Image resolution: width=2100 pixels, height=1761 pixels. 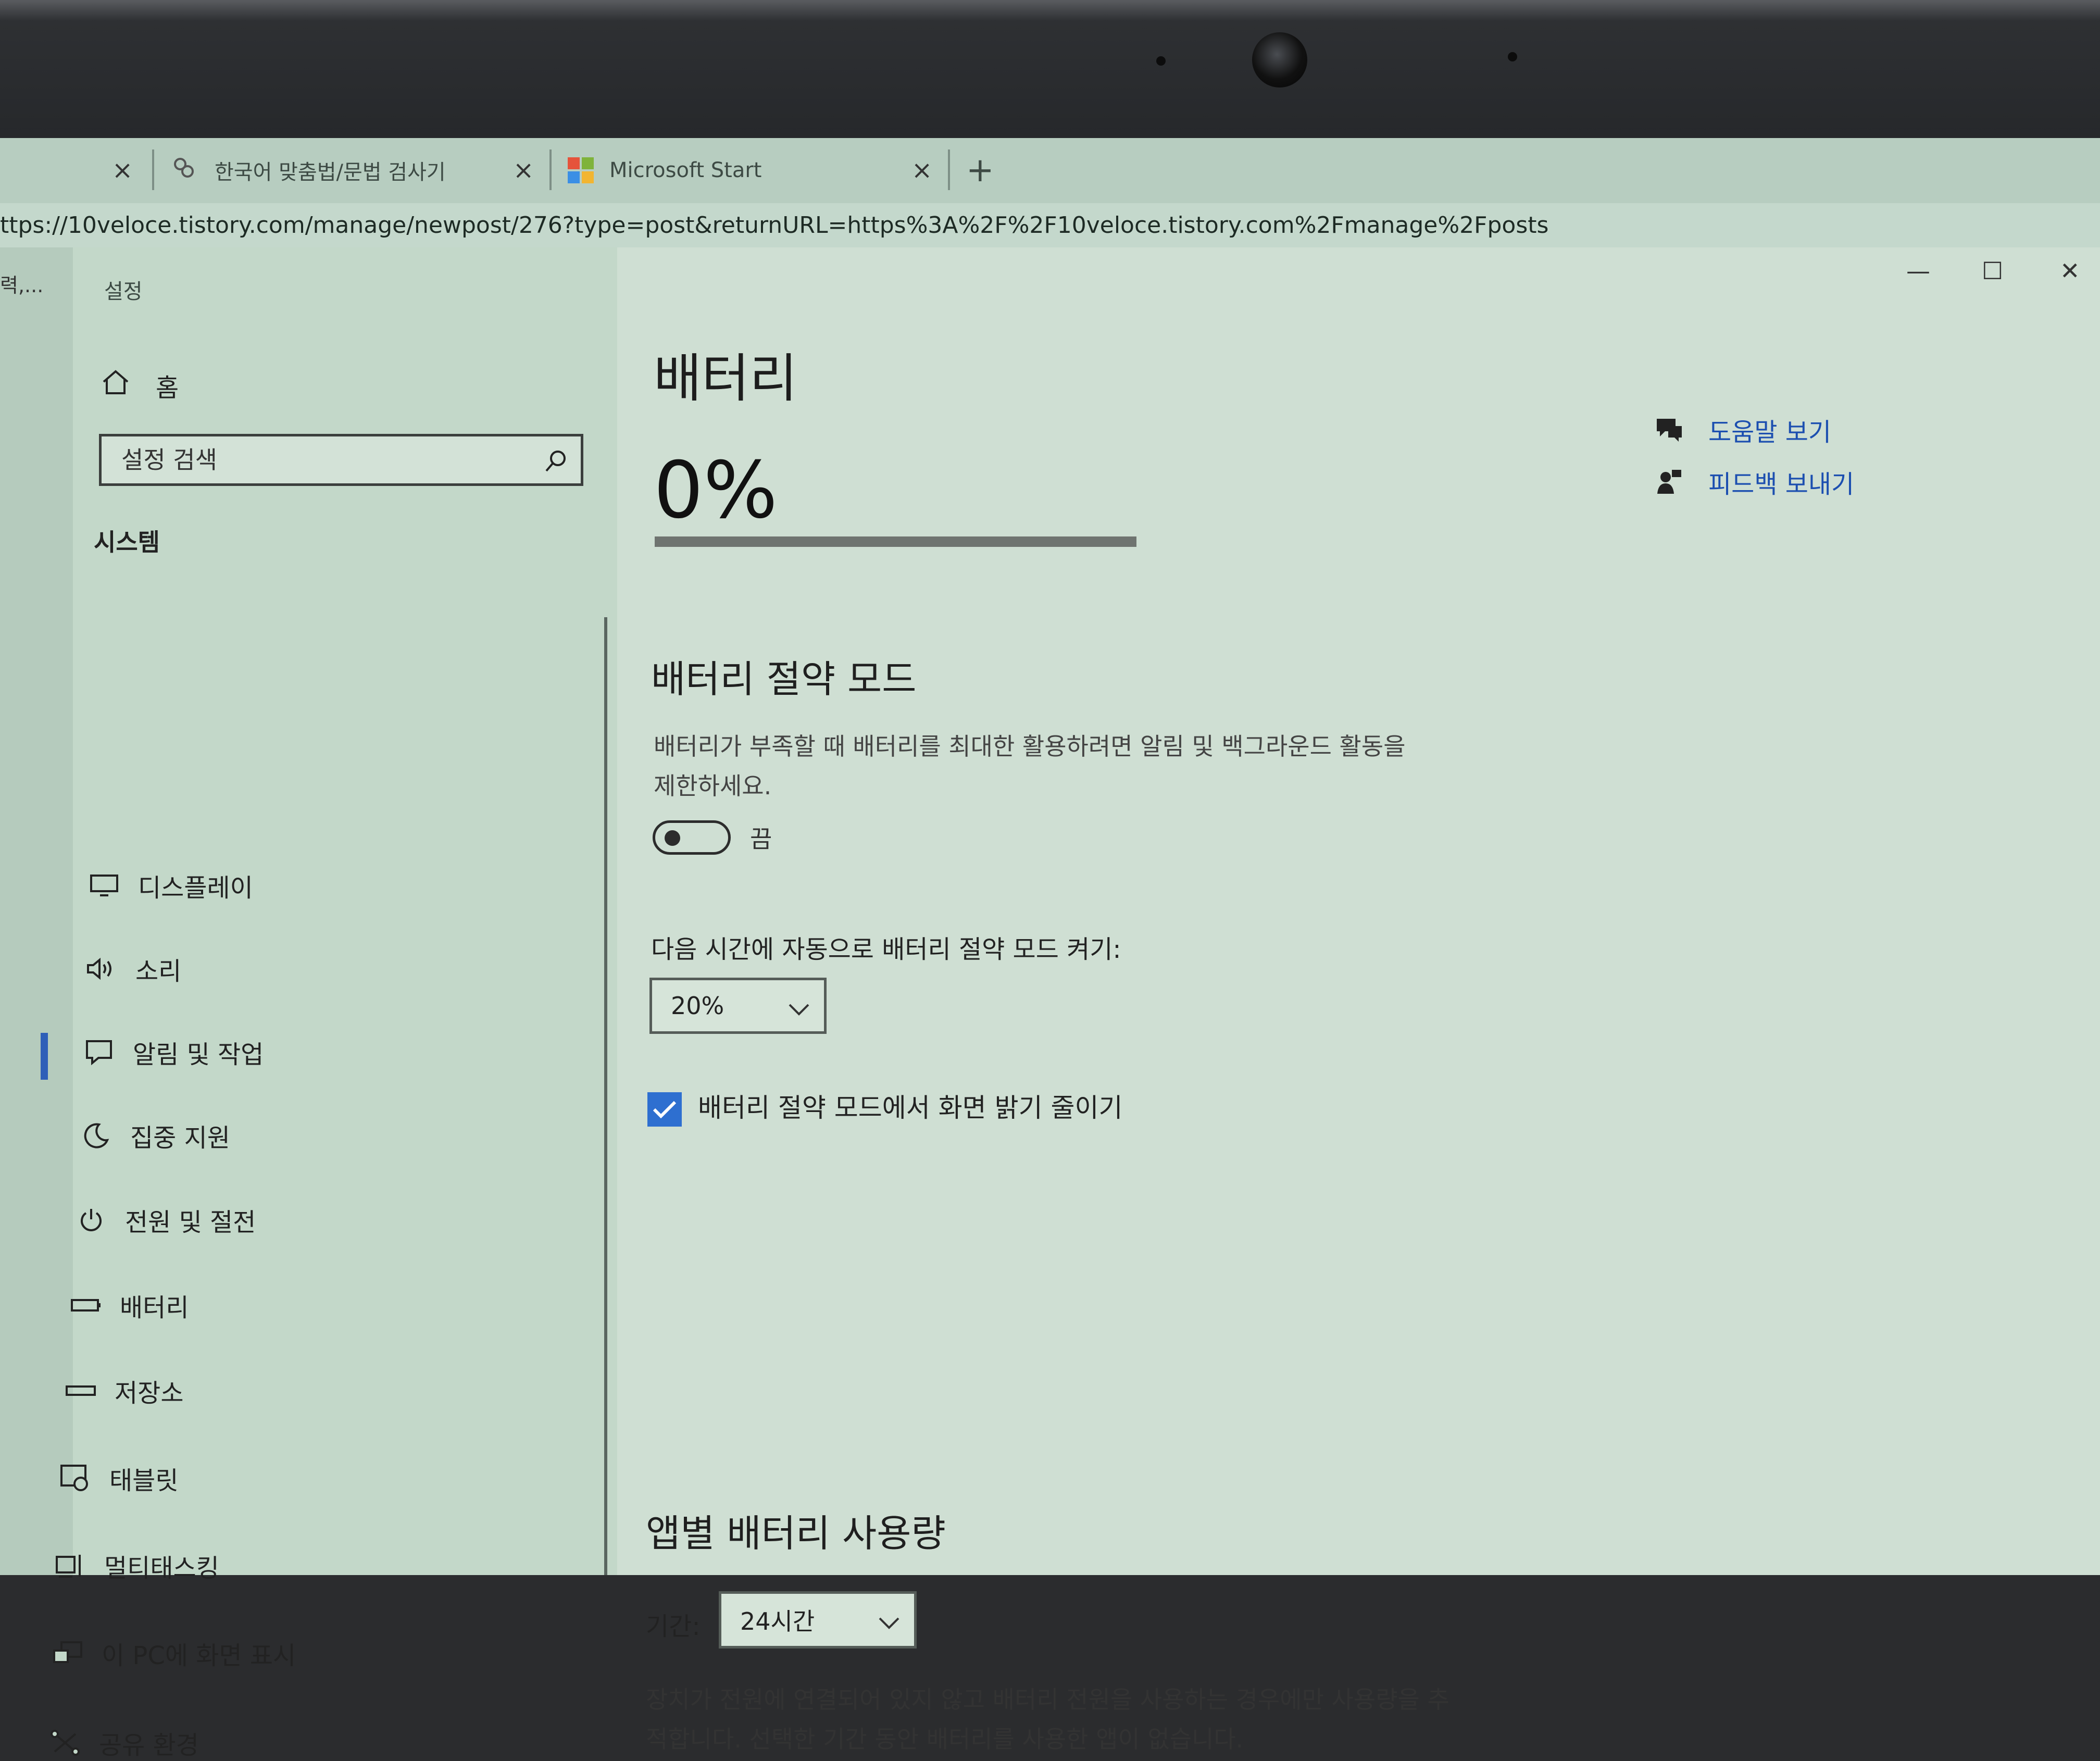 What do you see at coordinates (2070, 271) in the screenshot?
I see `close-button: ✕` at bounding box center [2070, 271].